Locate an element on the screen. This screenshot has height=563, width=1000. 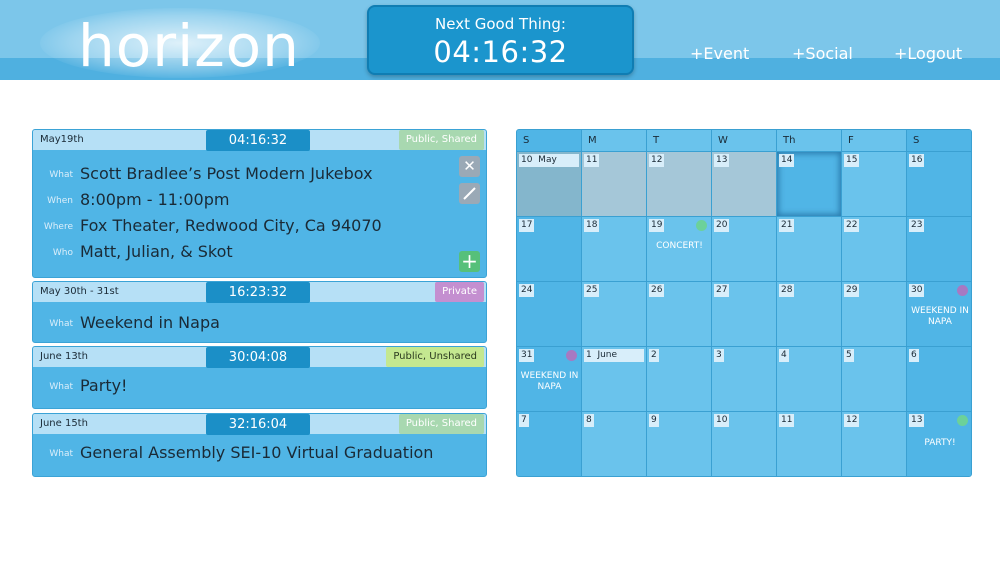
calendar-day-cell: 5 is located at coordinates (874, 379).